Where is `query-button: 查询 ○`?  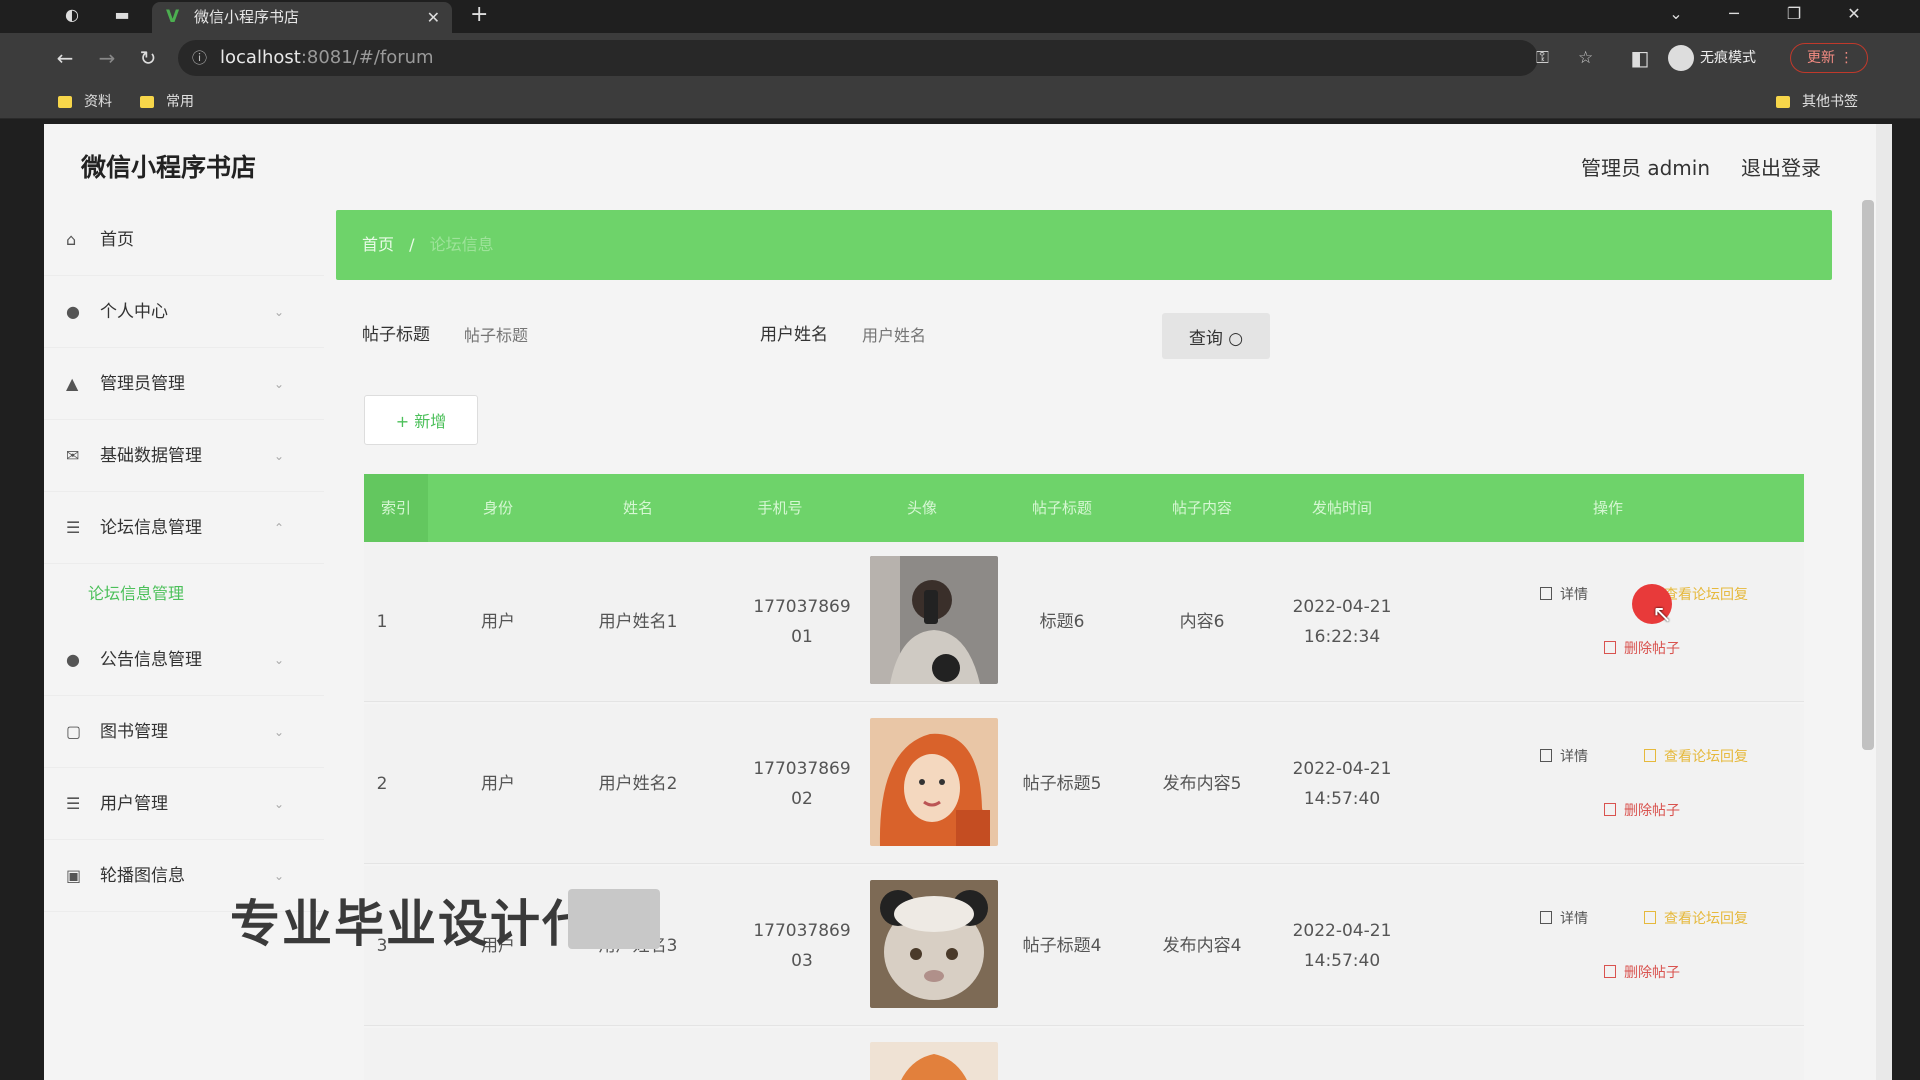 query-button: 查询 ○ is located at coordinates (1216, 336).